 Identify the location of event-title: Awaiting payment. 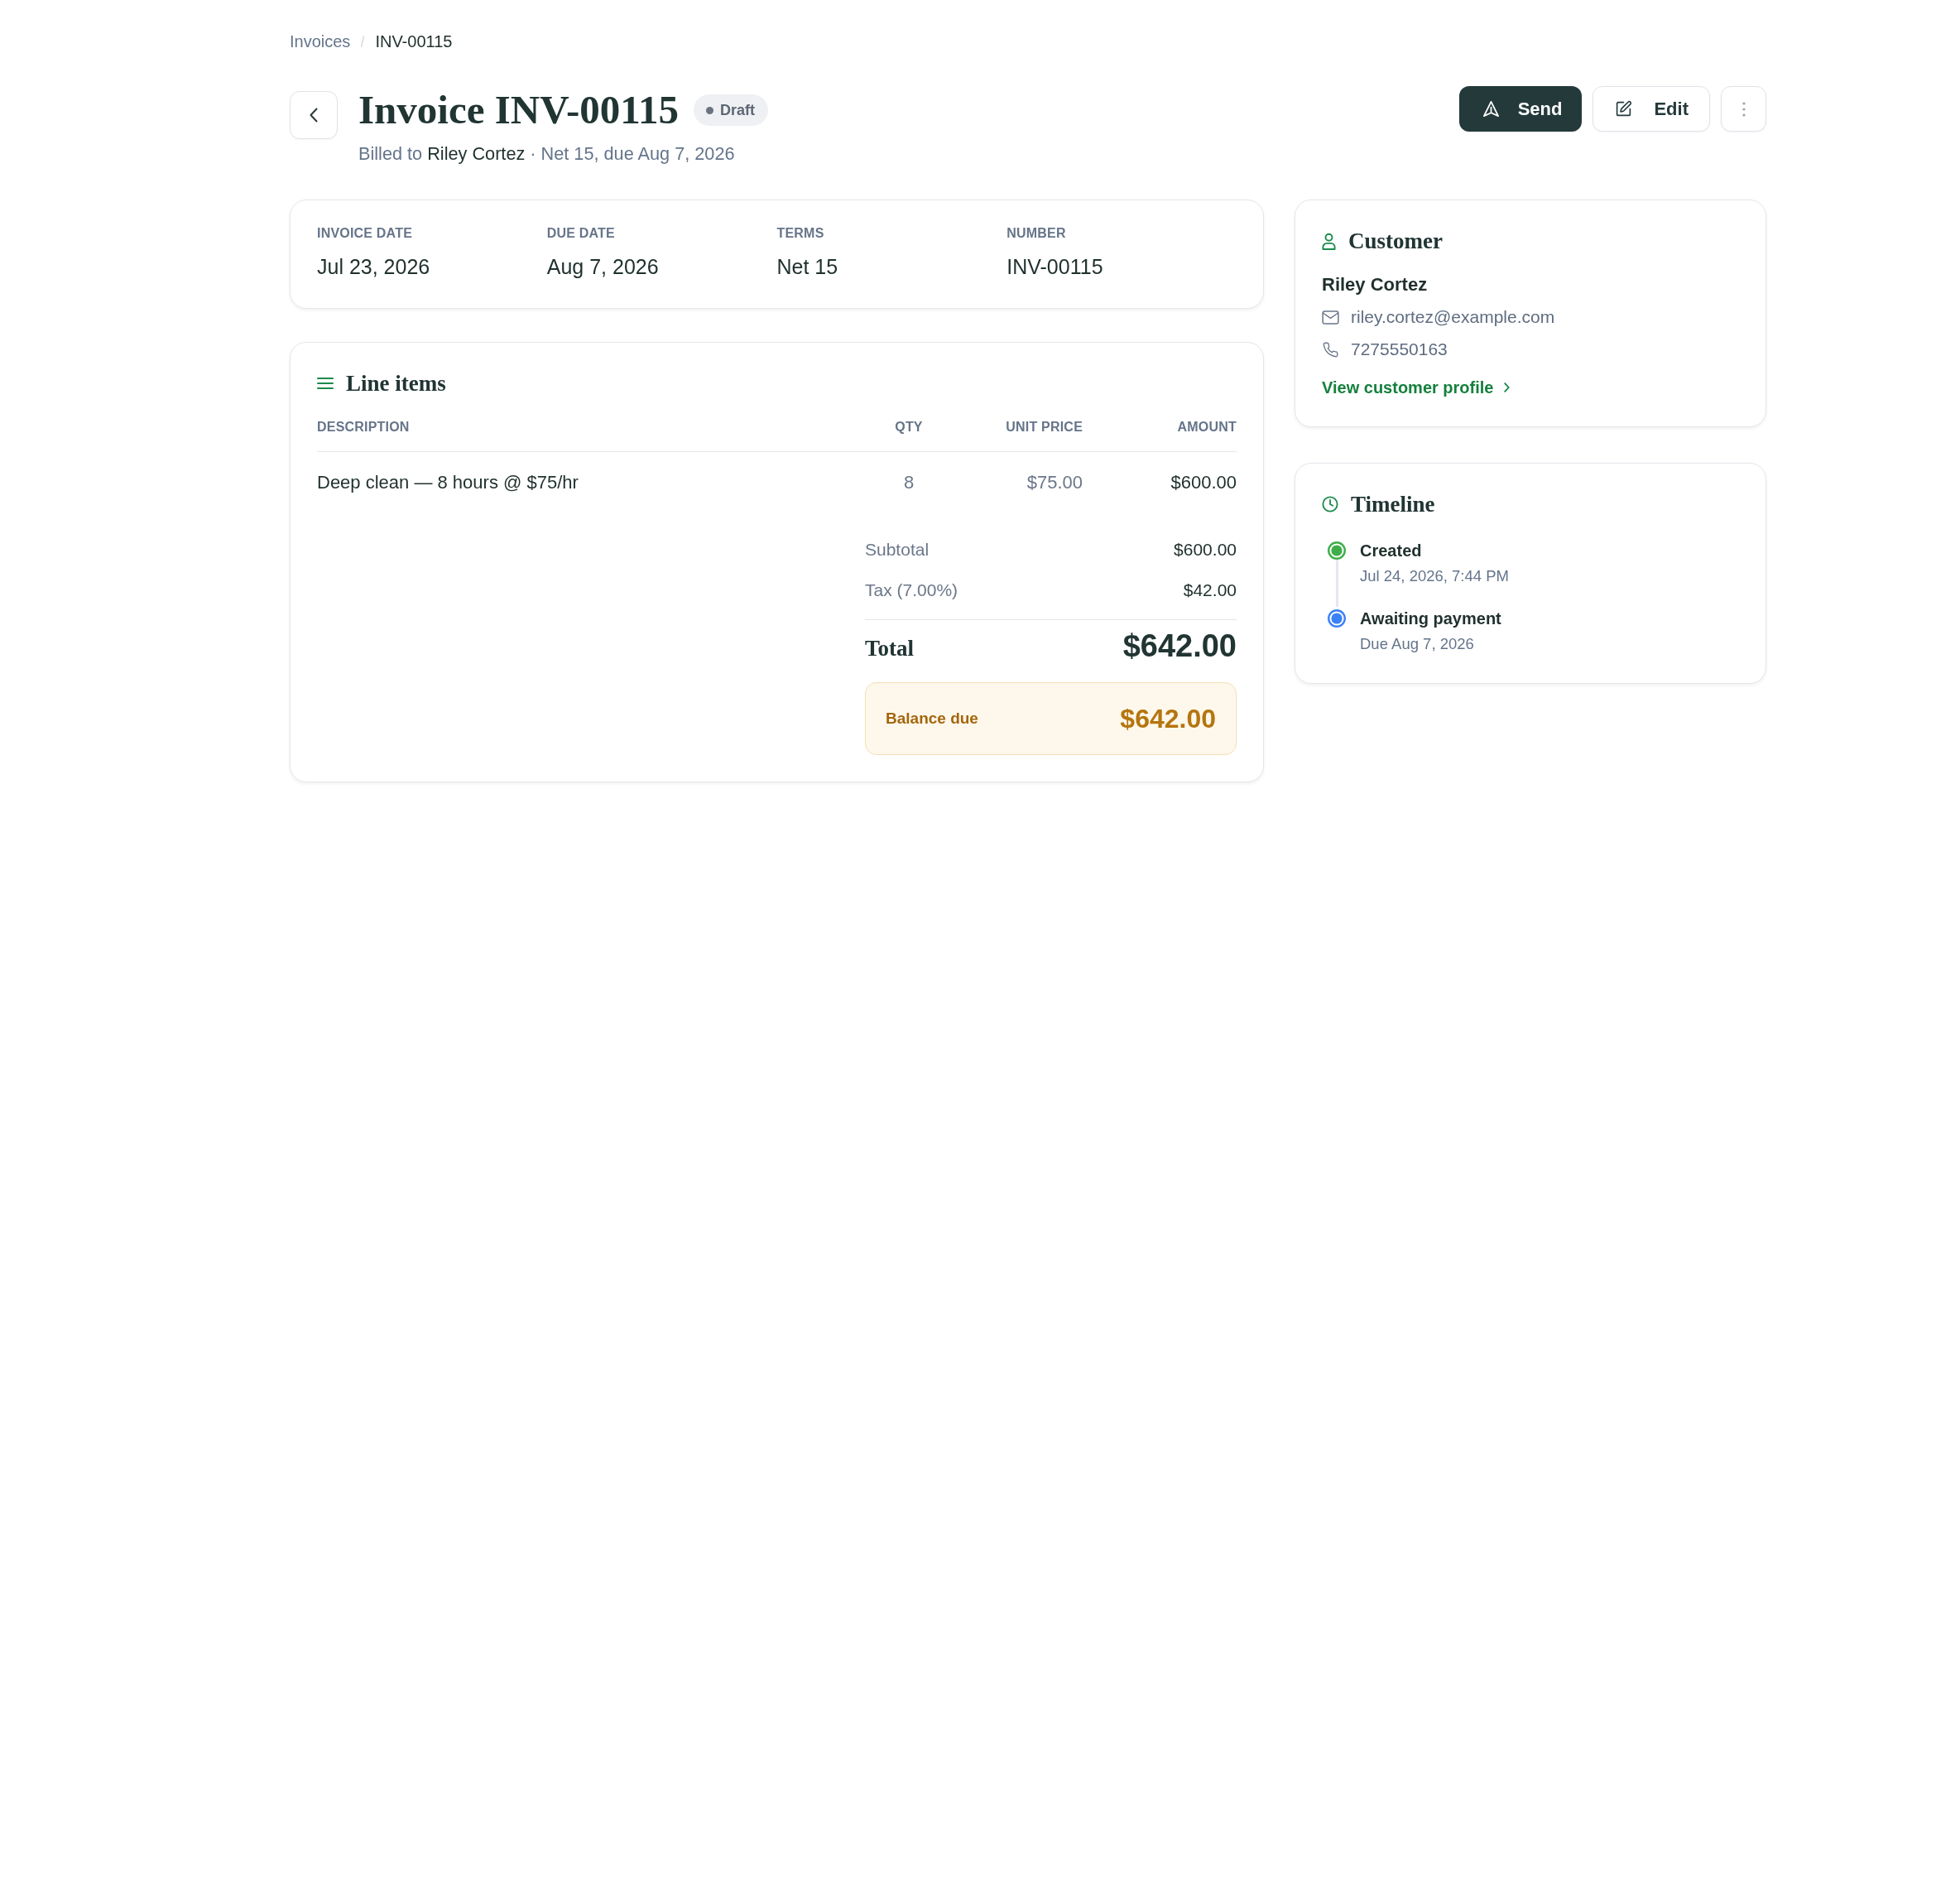
(1431, 619).